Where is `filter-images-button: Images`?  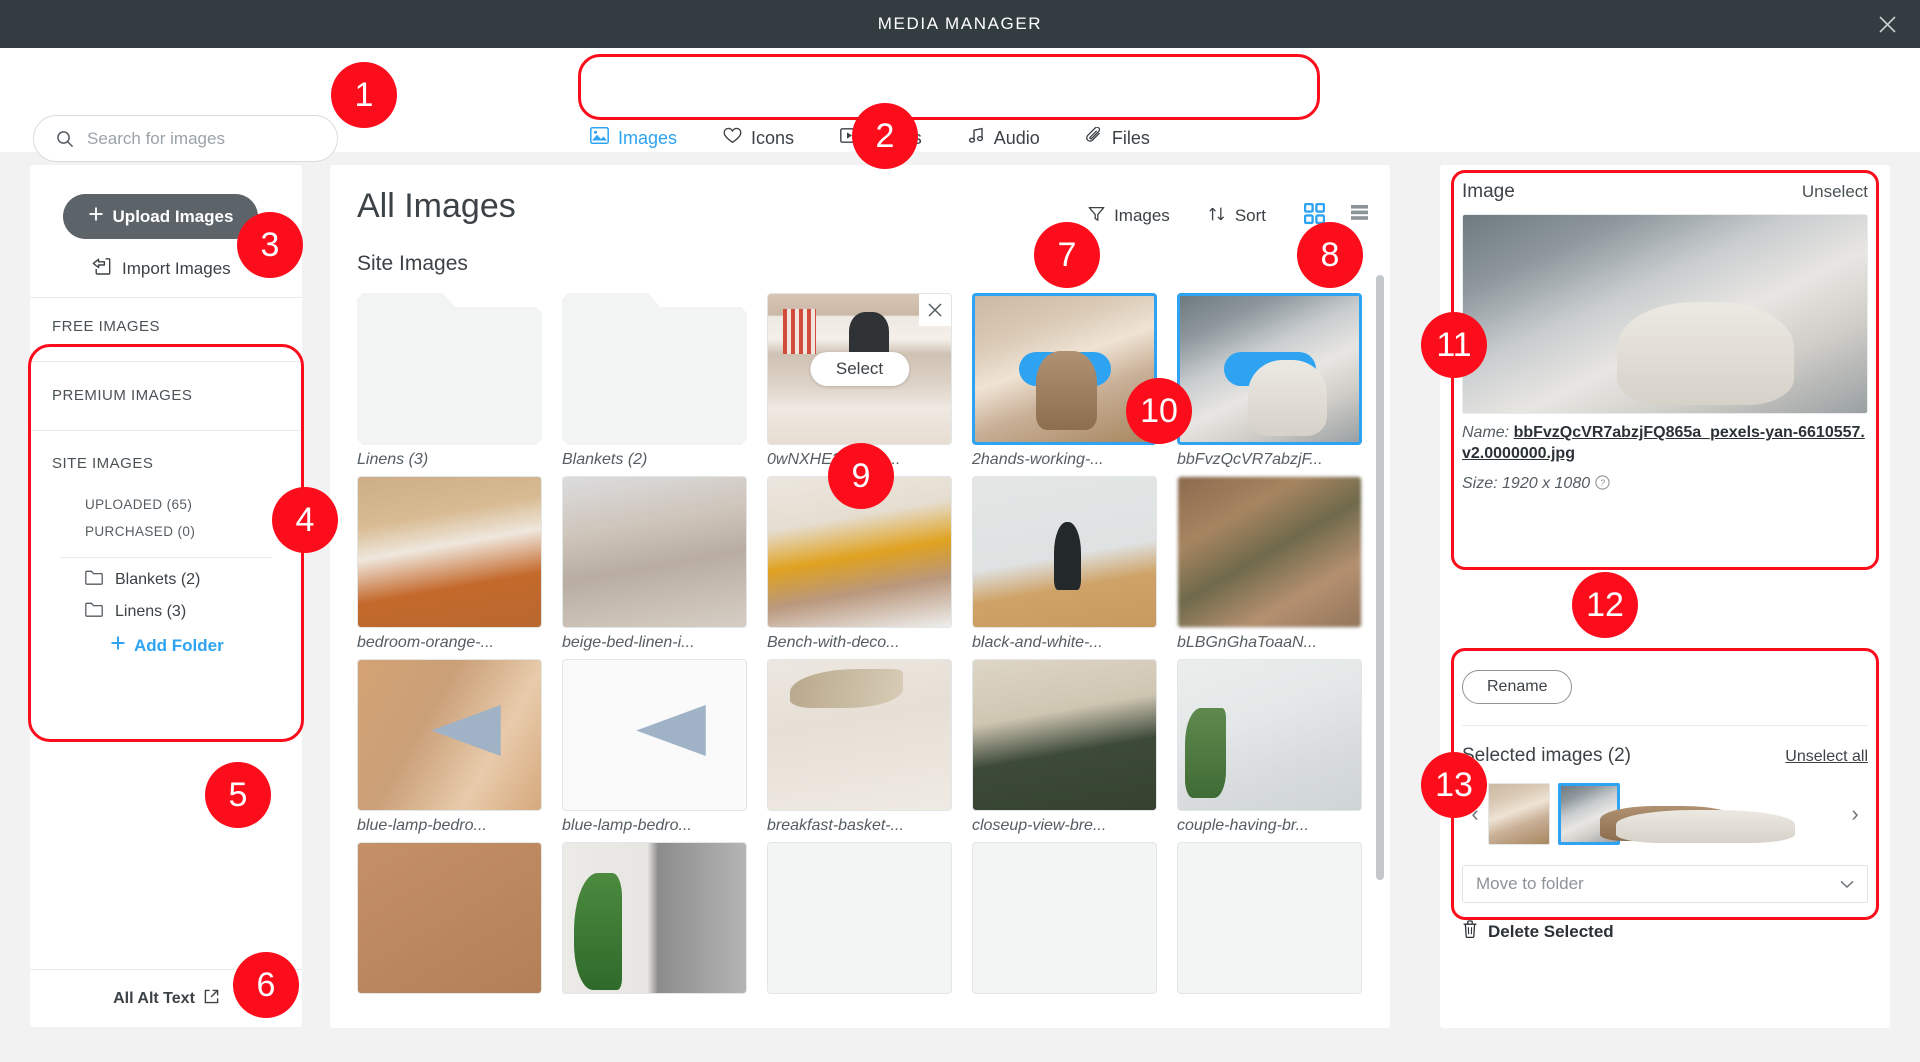
filter-images-button: Images is located at coordinates (1129, 216).